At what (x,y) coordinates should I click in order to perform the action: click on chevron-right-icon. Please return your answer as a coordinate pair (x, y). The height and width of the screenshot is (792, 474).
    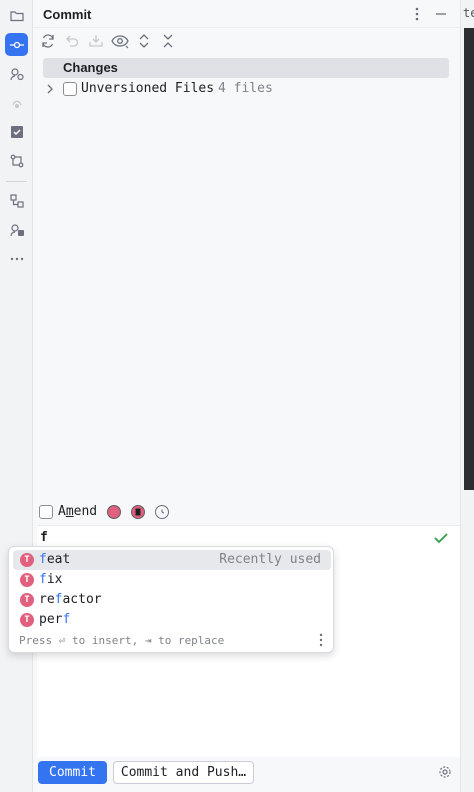
    Looking at the image, I should click on (50, 89).